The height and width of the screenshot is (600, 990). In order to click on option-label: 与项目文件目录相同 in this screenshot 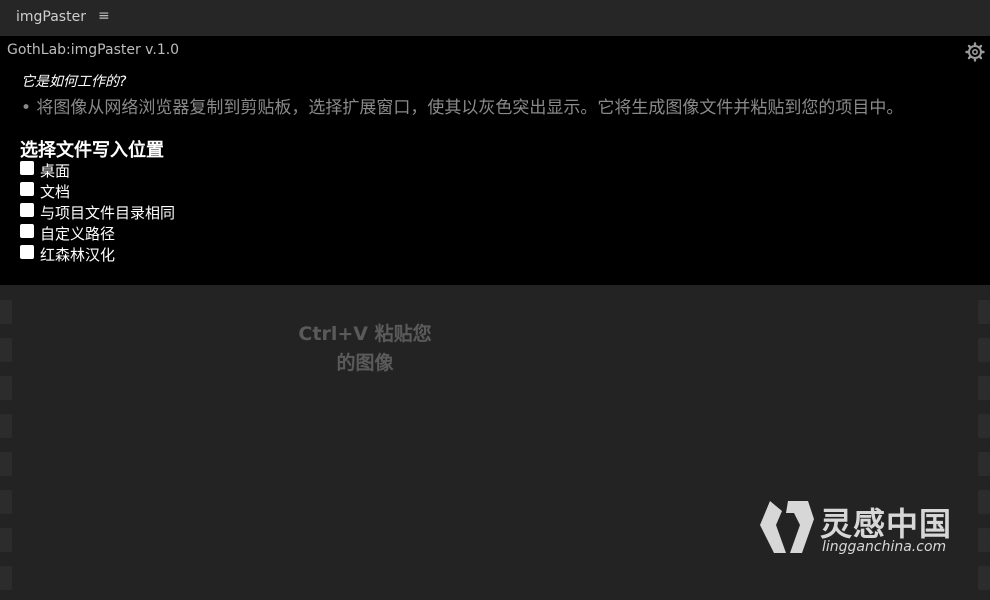, I will do `click(108, 213)`.